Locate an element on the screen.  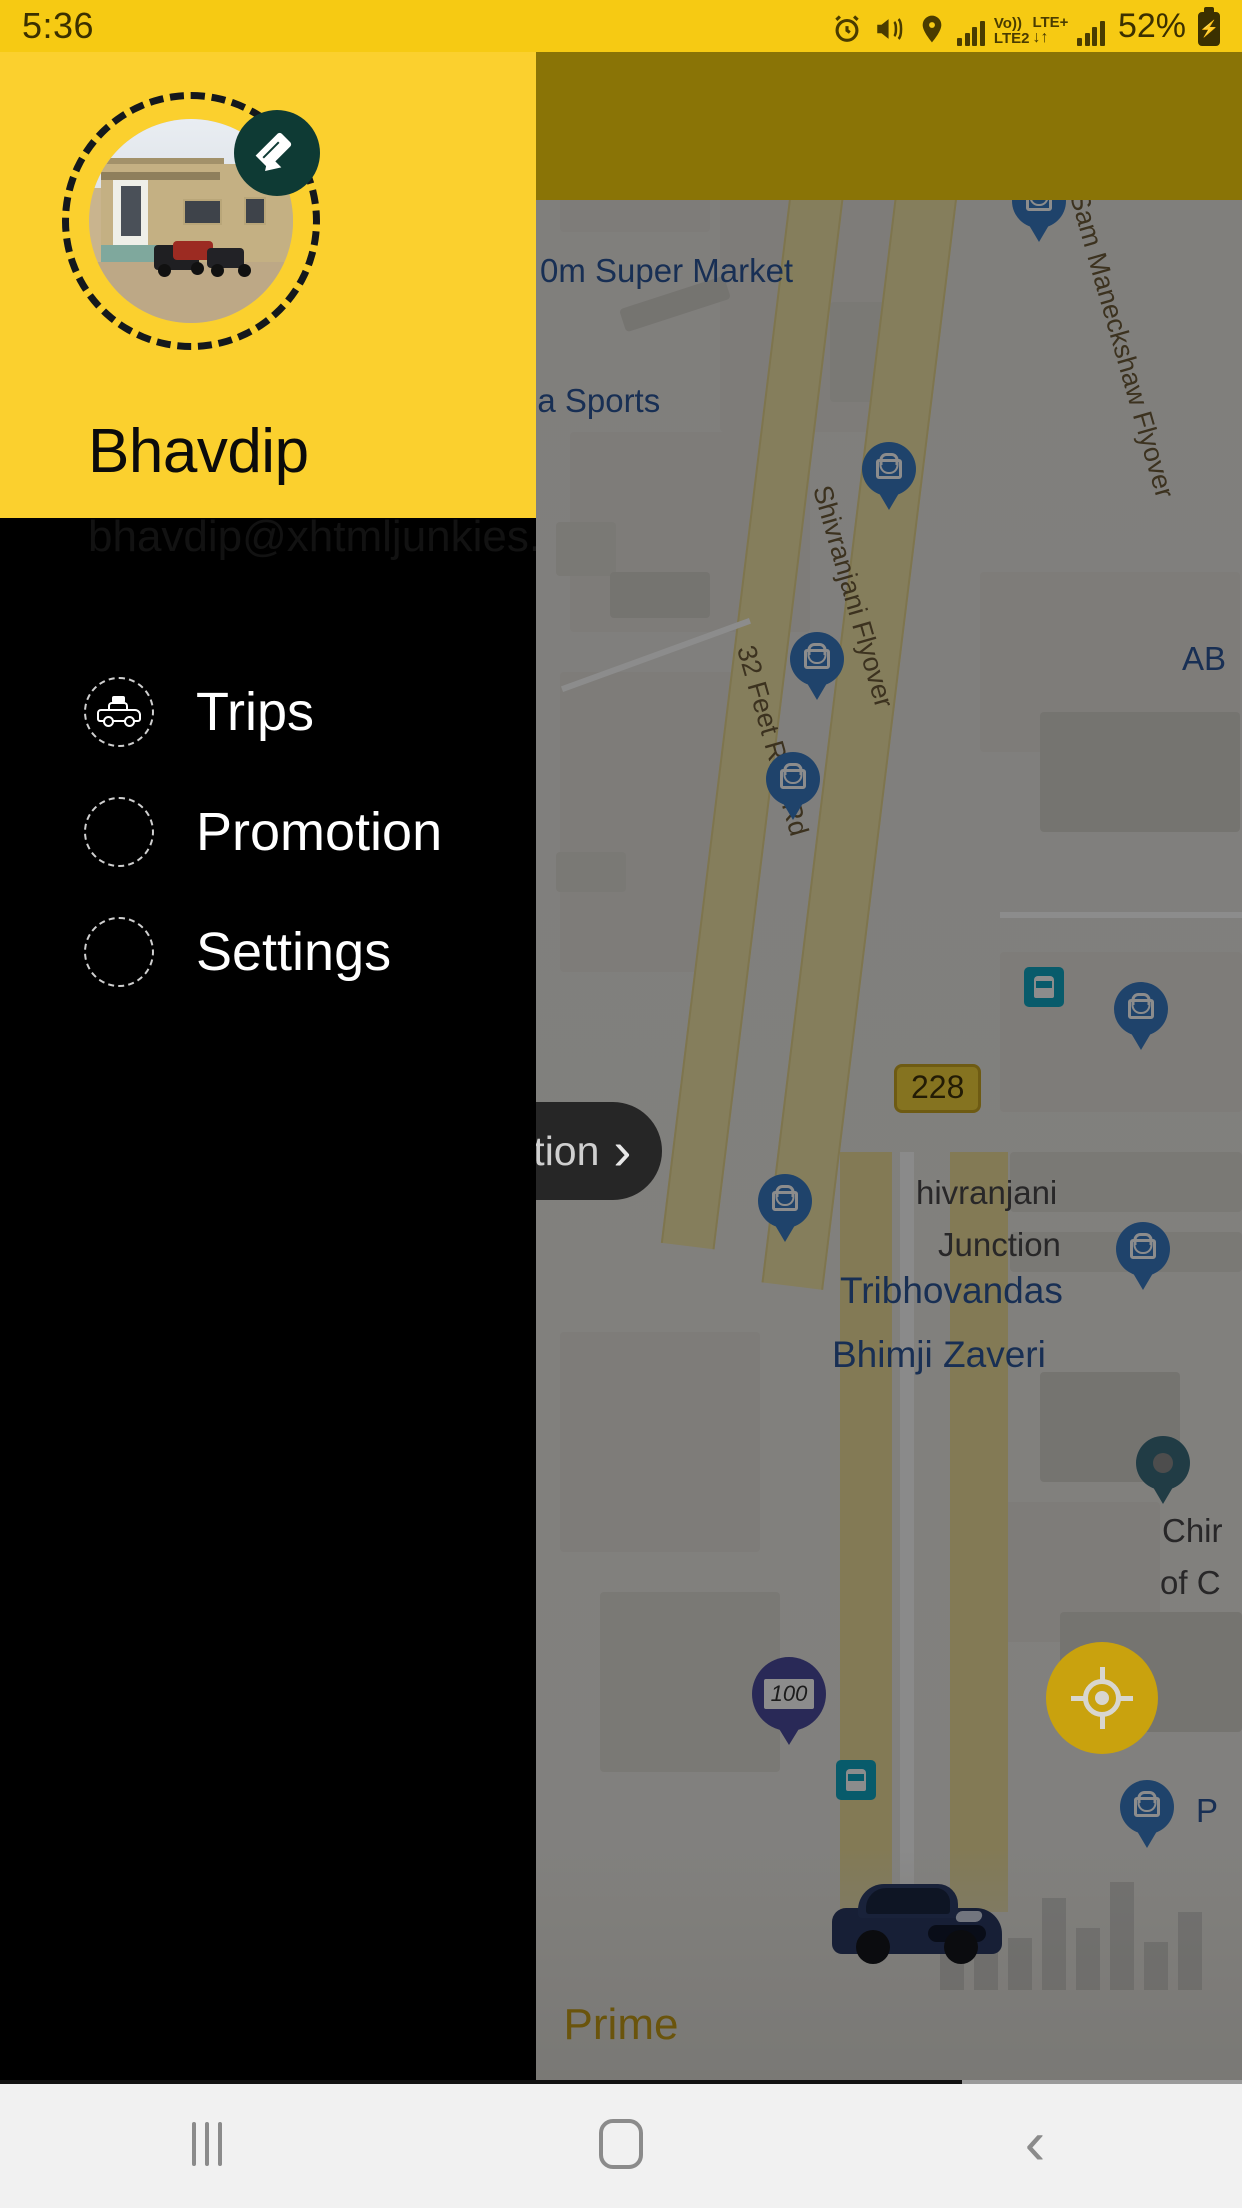
promotion-badge-icon is located at coordinates (119, 832).